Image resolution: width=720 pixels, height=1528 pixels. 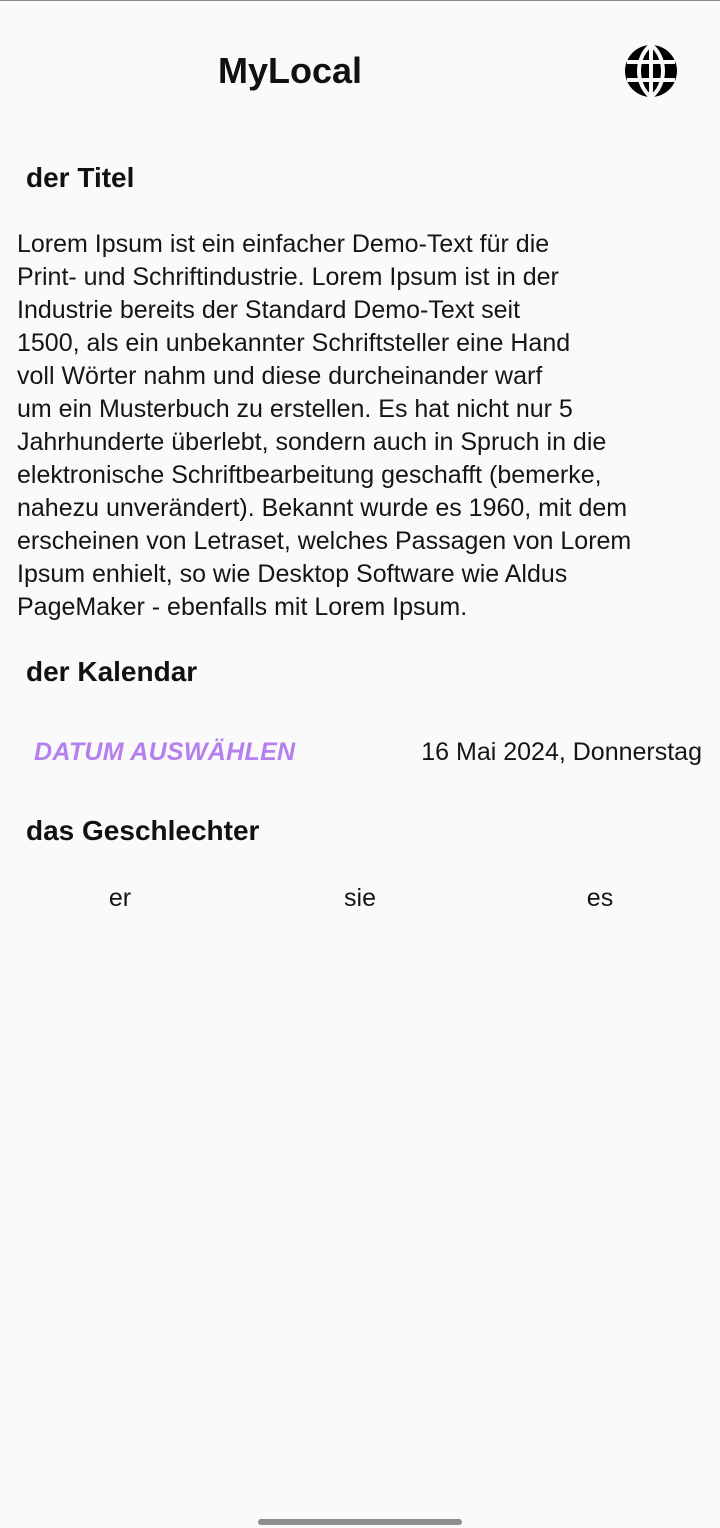 I want to click on language-button, so click(x=651, y=71).